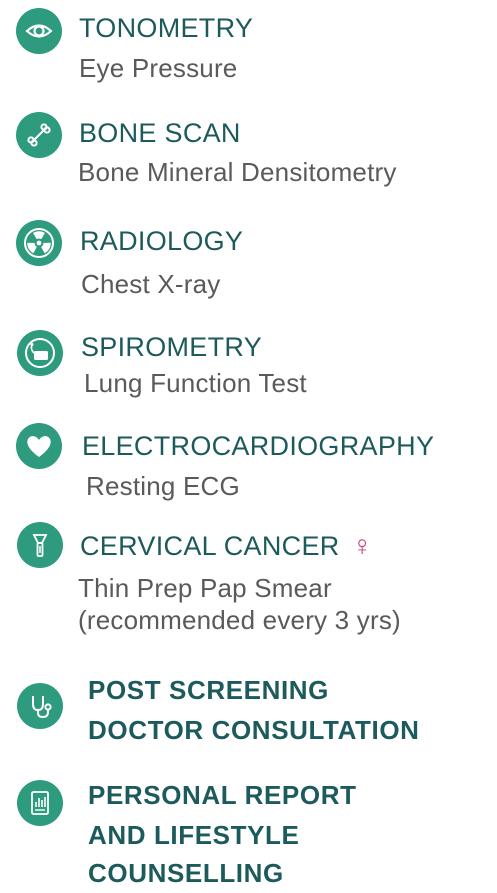 This screenshot has height=893, width=497. I want to click on female-symbol-icon: ♀, so click(362, 545).